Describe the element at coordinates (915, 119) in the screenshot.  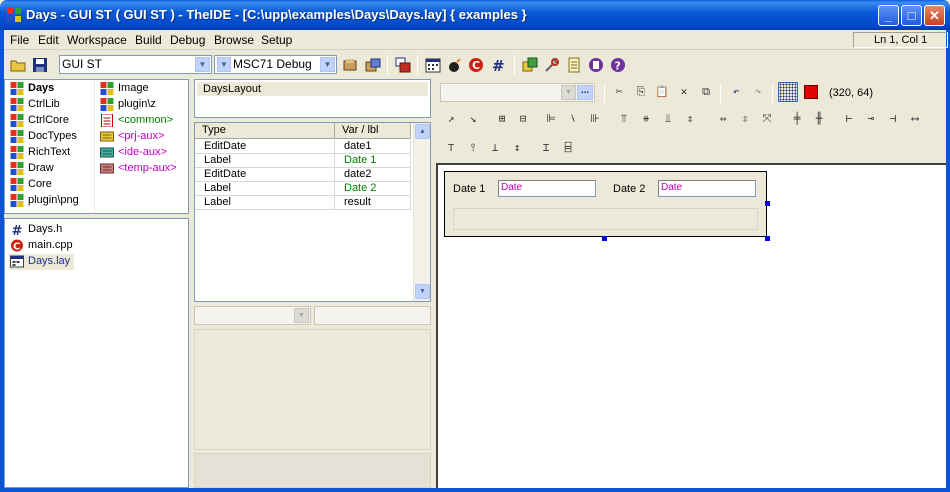
I see `anchor-hsize-icon: ⟷` at that location.